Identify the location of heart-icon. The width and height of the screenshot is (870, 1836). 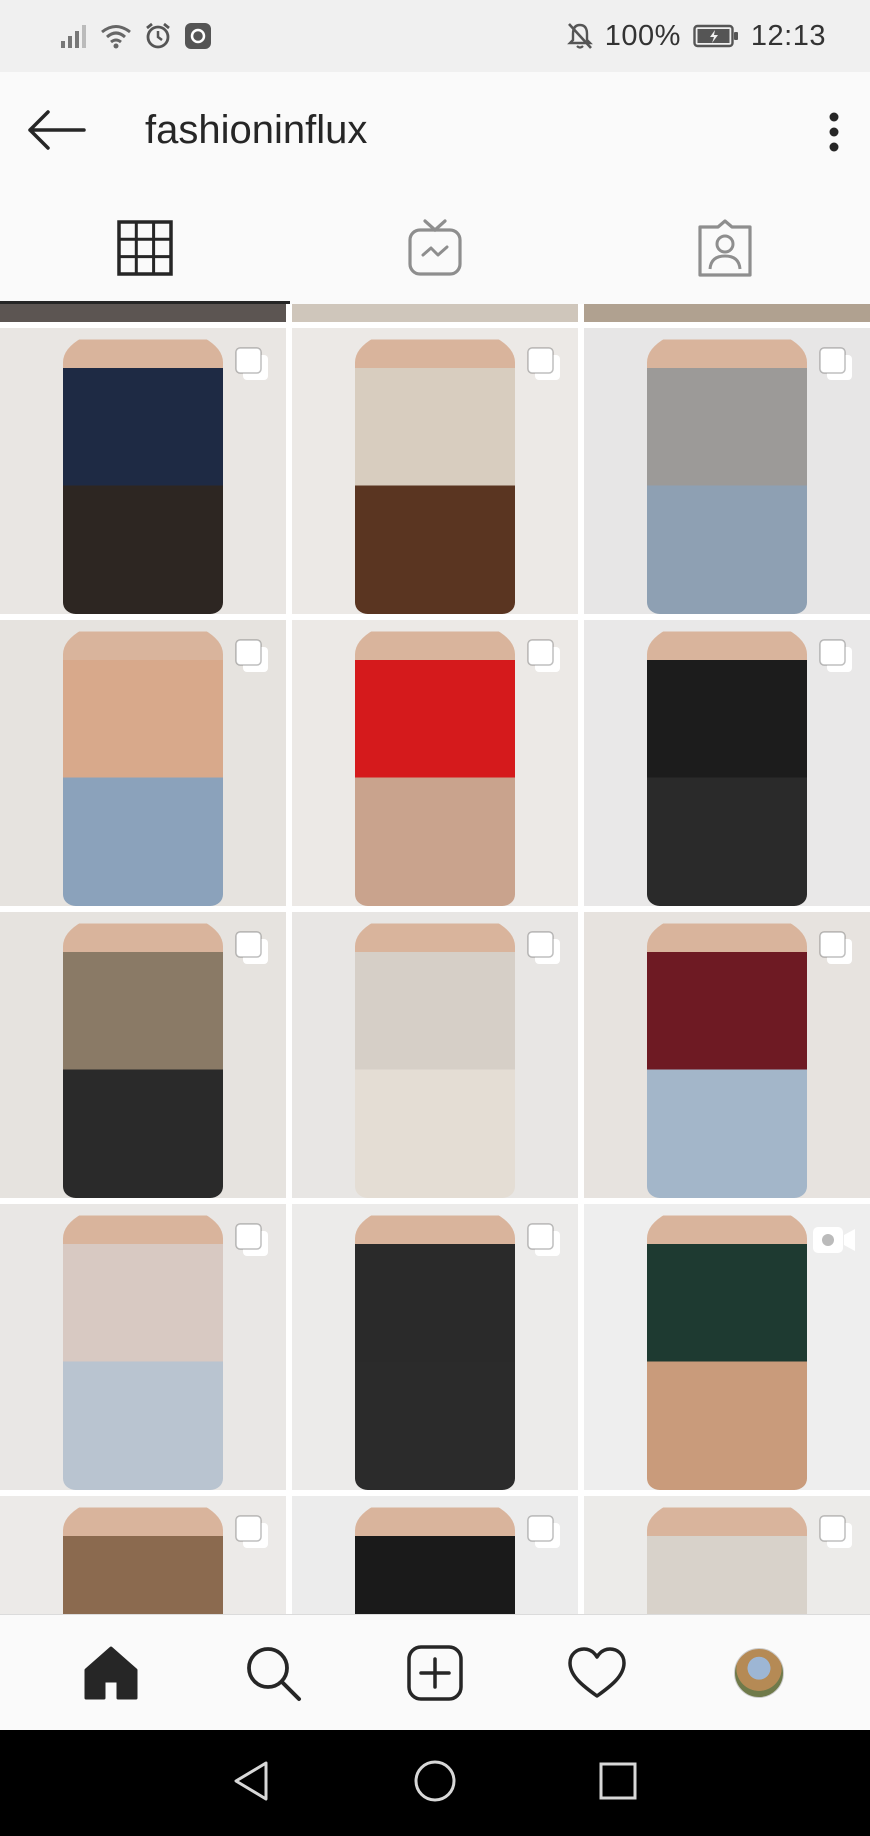
(597, 1672).